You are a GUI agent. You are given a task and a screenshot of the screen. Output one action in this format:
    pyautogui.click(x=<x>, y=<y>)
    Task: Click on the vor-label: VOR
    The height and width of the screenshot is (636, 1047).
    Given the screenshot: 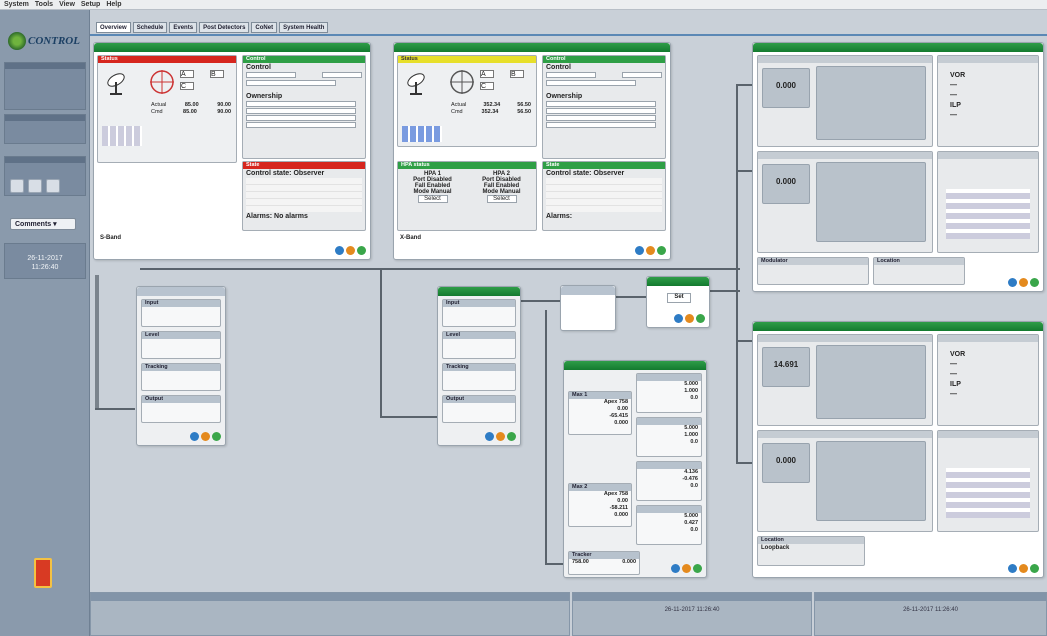 What is the action you would take?
    pyautogui.click(x=958, y=75)
    